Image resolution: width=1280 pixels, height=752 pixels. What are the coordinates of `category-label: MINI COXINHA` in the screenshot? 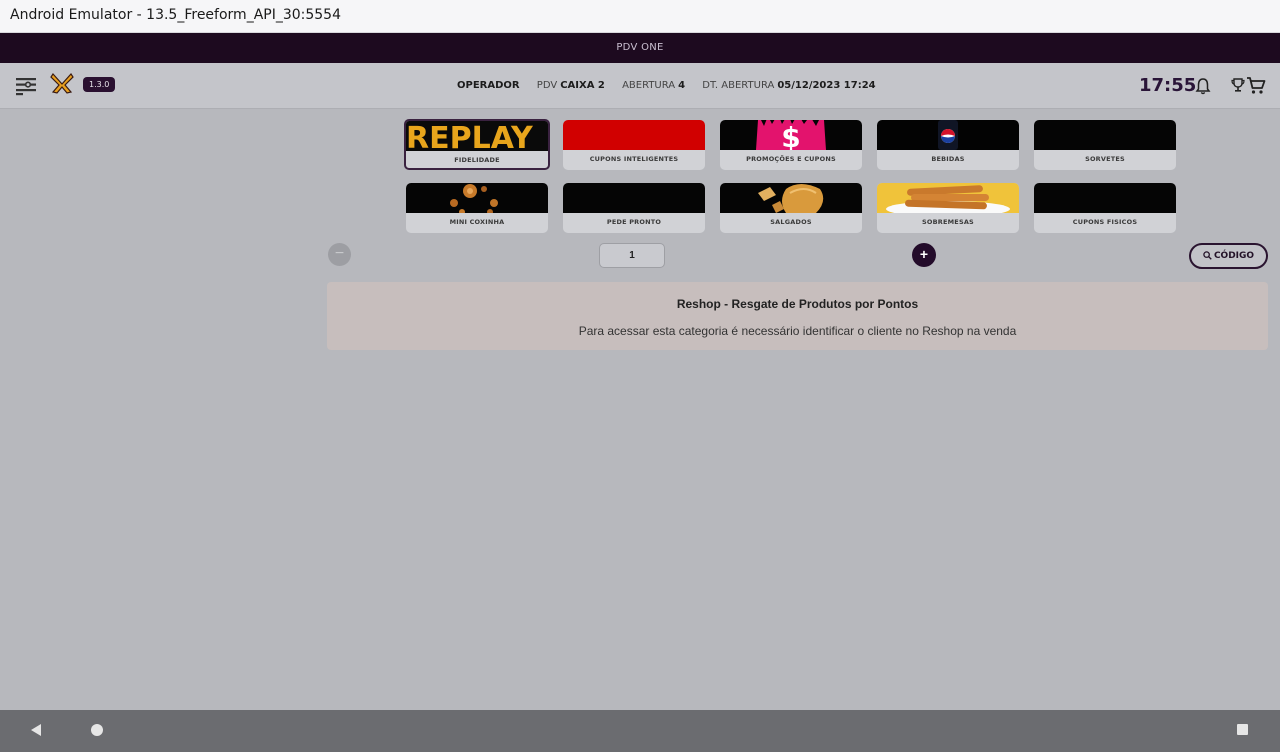 It's located at (477, 222).